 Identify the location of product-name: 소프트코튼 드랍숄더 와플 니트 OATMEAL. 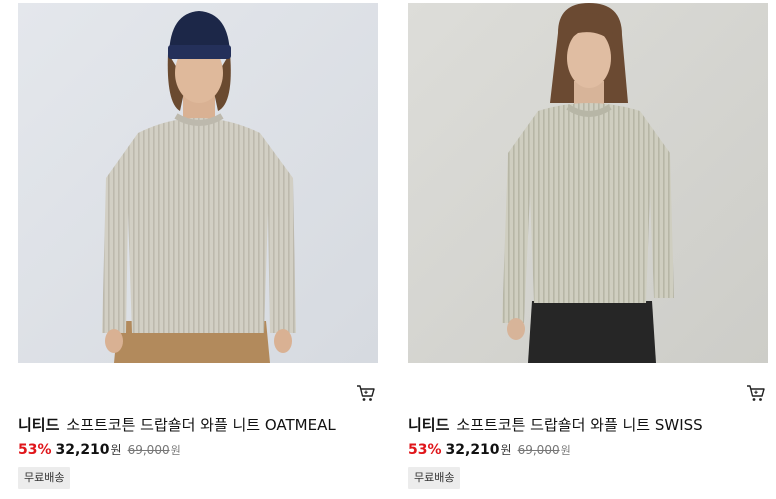
(200, 425).